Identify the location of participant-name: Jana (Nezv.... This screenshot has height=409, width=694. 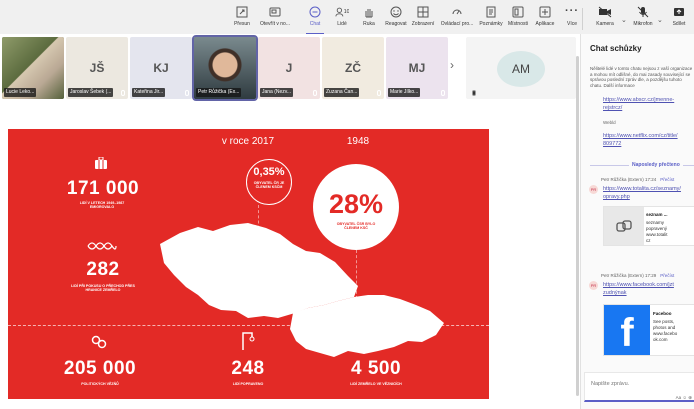
(277, 92).